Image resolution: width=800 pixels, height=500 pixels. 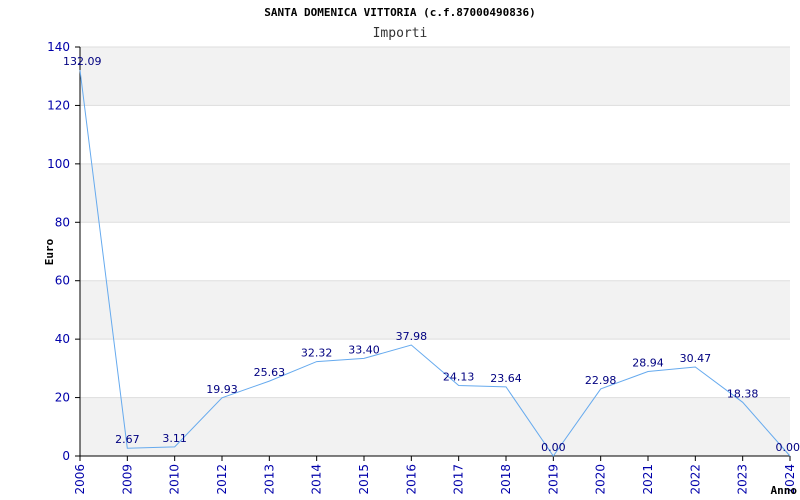 I want to click on data-label: 32.32, so click(x=317, y=353).